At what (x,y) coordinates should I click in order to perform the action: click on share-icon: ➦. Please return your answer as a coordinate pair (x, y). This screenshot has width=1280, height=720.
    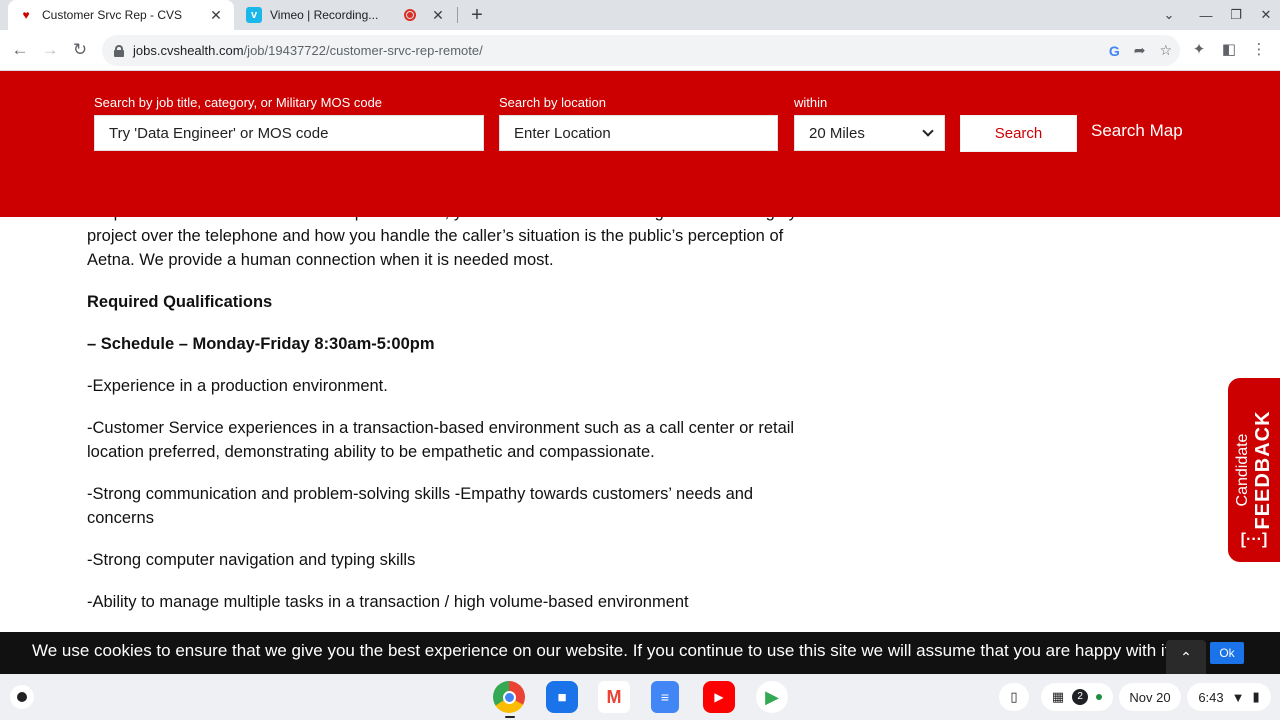
    Looking at the image, I should click on (1140, 50).